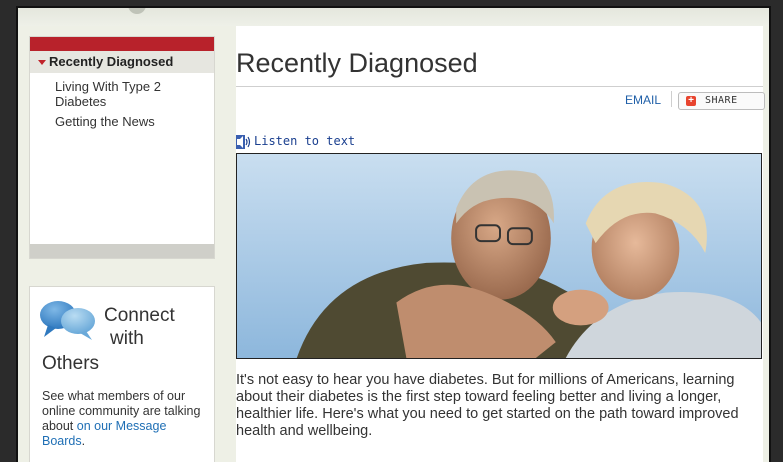 The width and height of the screenshot is (783, 462). Describe the element at coordinates (127, 338) in the screenshot. I see `connect-title-line2: with` at that location.